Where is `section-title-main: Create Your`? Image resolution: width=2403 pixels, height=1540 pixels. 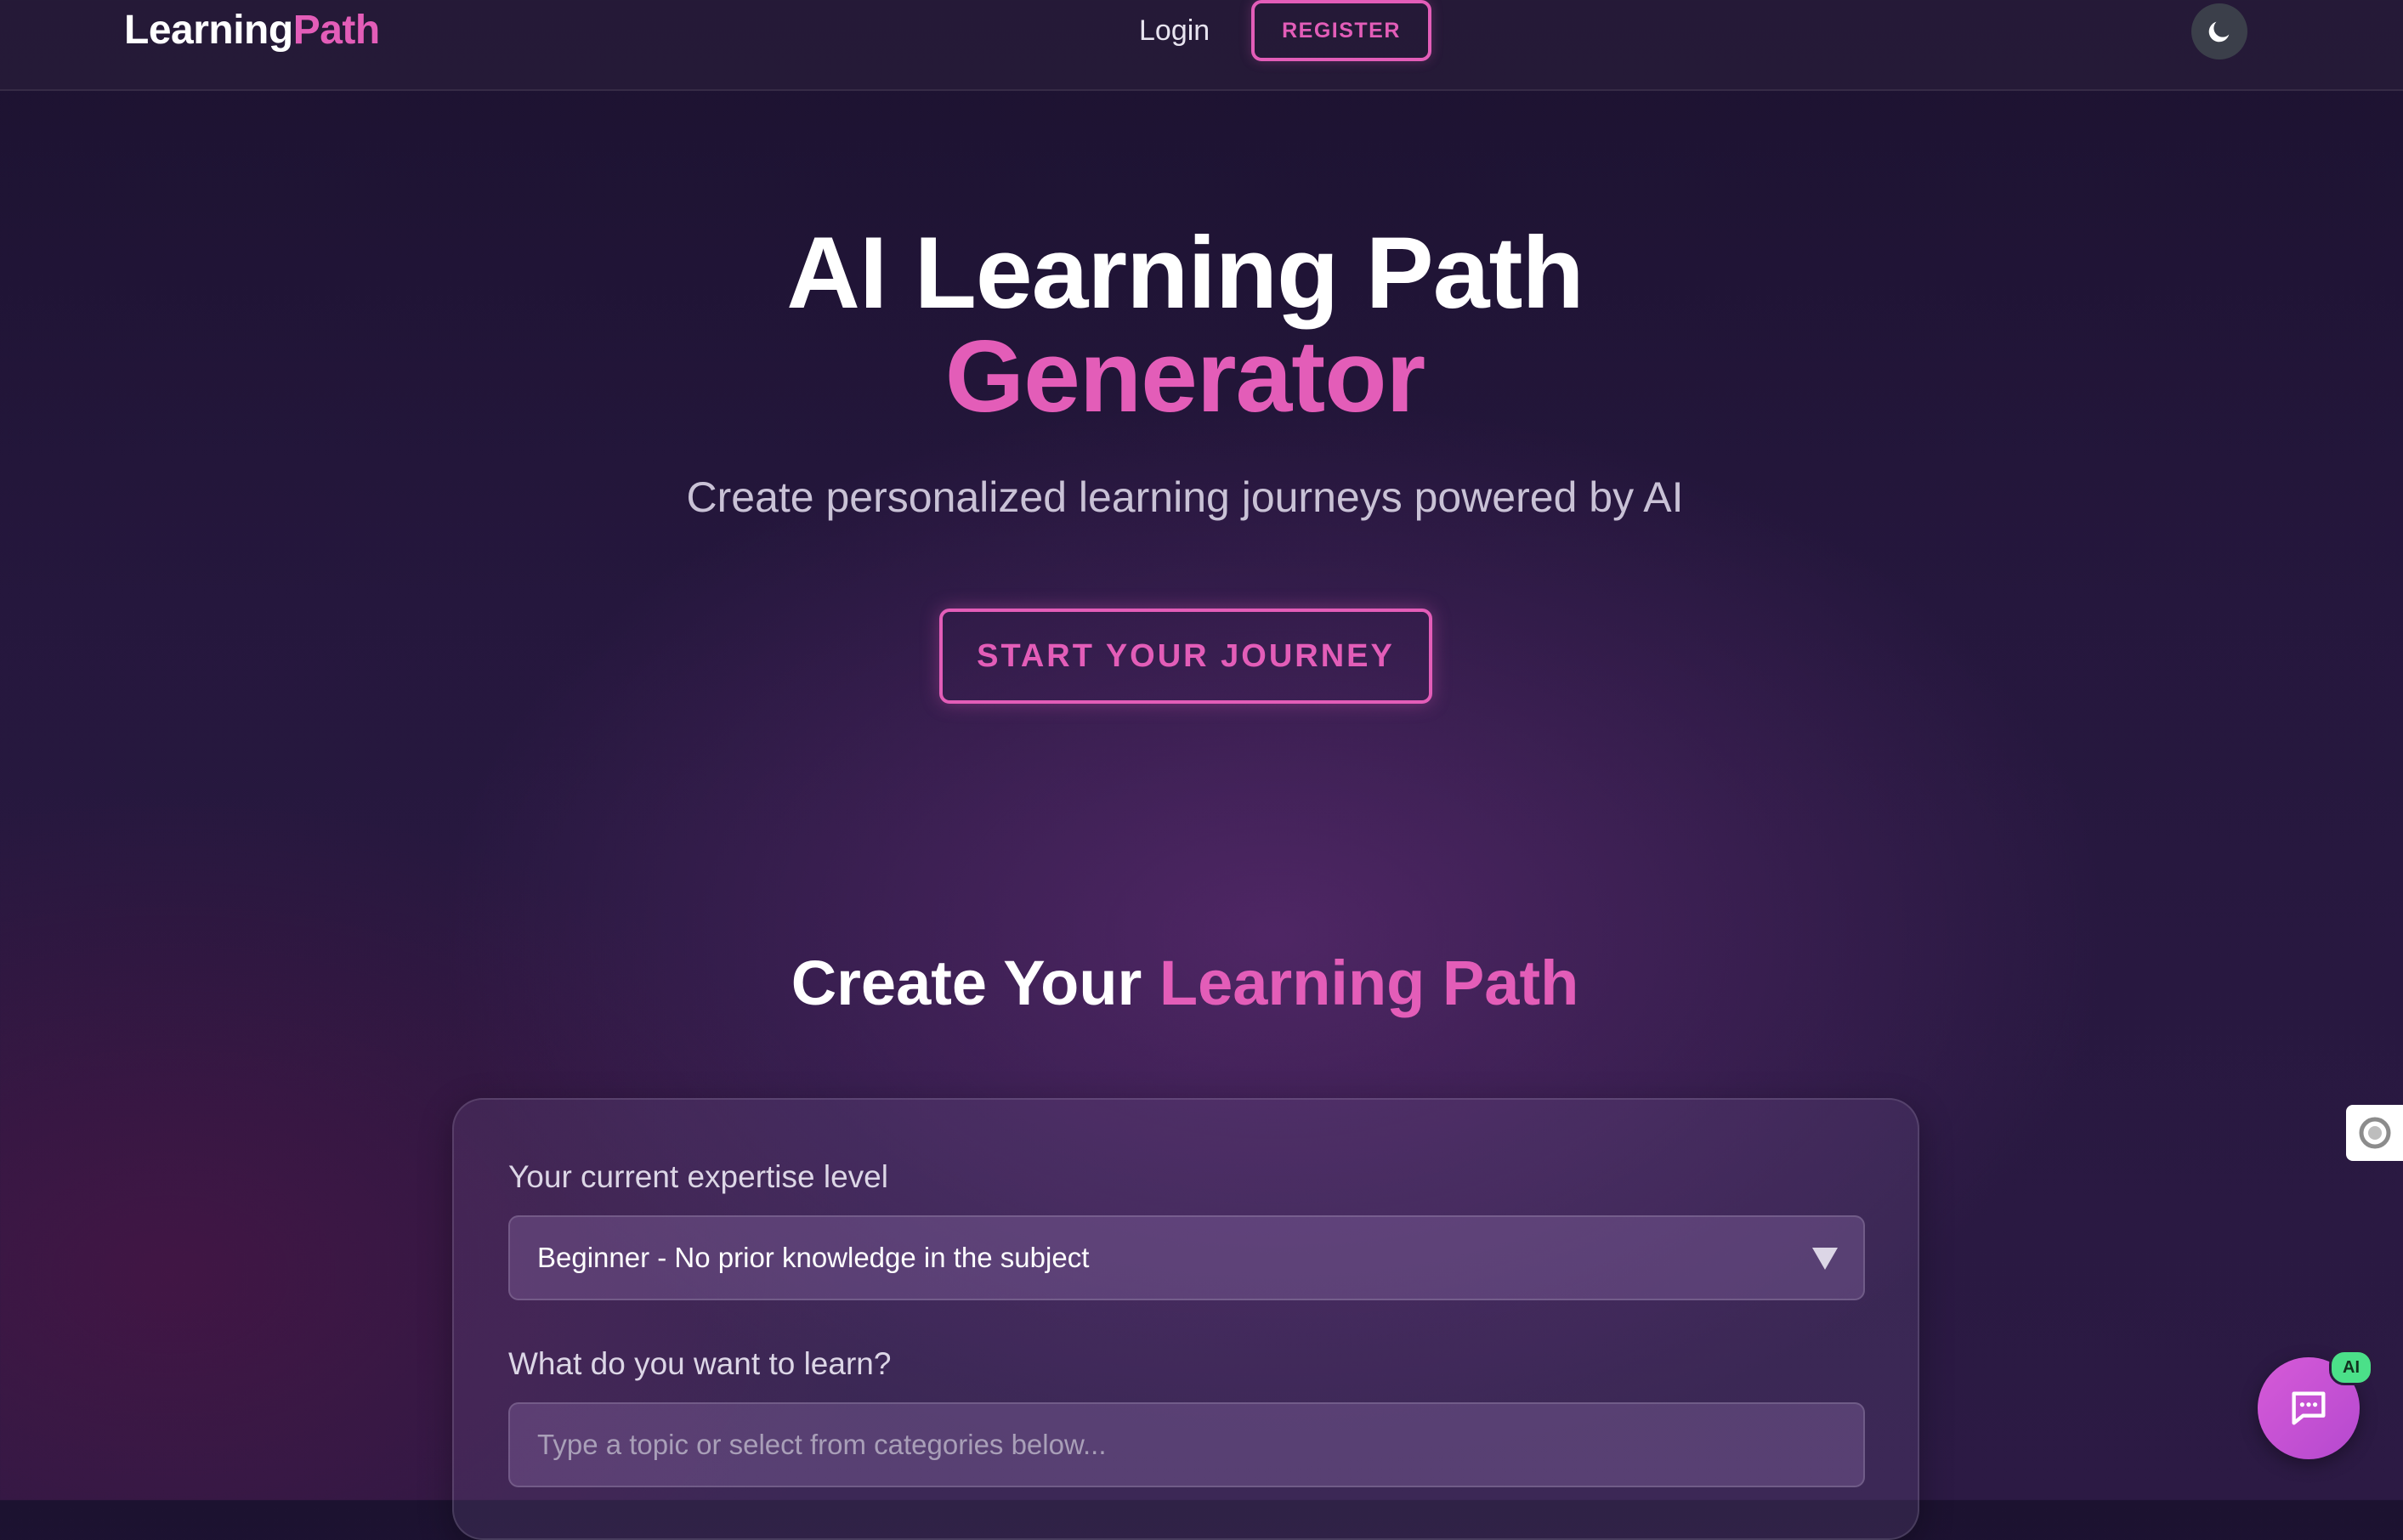 section-title-main: Create Your is located at coordinates (975, 983).